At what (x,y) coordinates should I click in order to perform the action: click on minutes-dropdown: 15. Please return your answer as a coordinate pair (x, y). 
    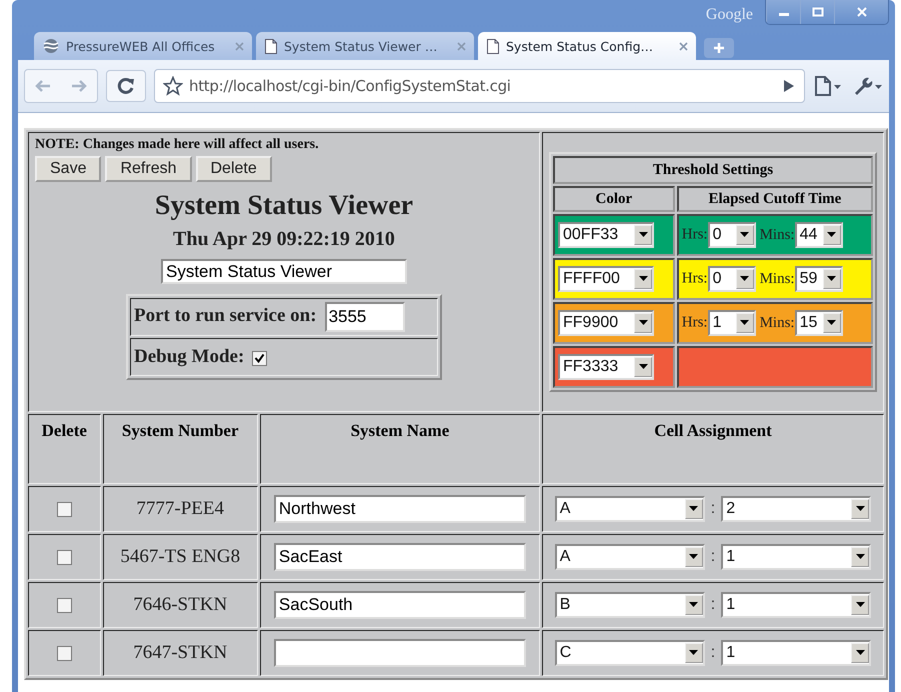
    Looking at the image, I should click on (818, 323).